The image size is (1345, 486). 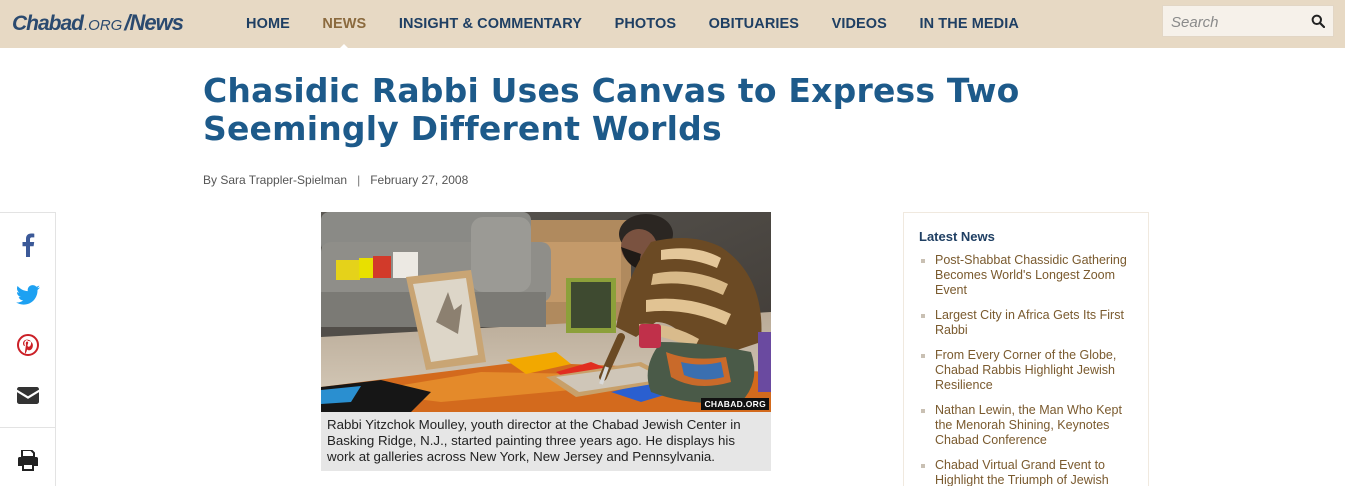 I want to click on logo-chabad-text: Chabad, so click(x=48, y=23).